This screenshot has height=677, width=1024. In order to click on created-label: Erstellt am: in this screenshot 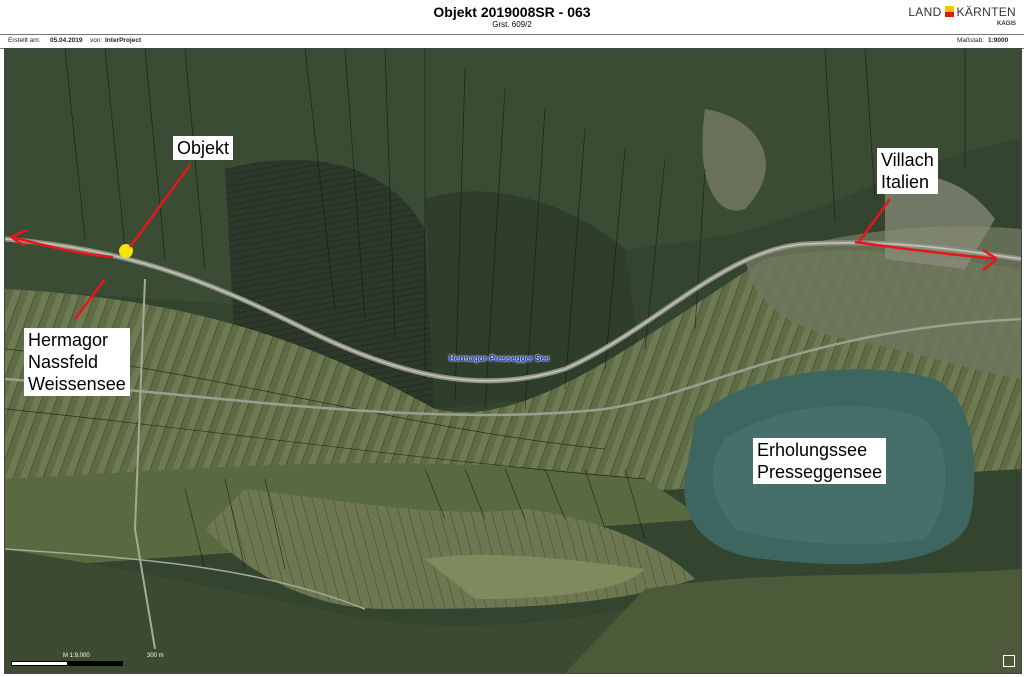, I will do `click(24, 40)`.